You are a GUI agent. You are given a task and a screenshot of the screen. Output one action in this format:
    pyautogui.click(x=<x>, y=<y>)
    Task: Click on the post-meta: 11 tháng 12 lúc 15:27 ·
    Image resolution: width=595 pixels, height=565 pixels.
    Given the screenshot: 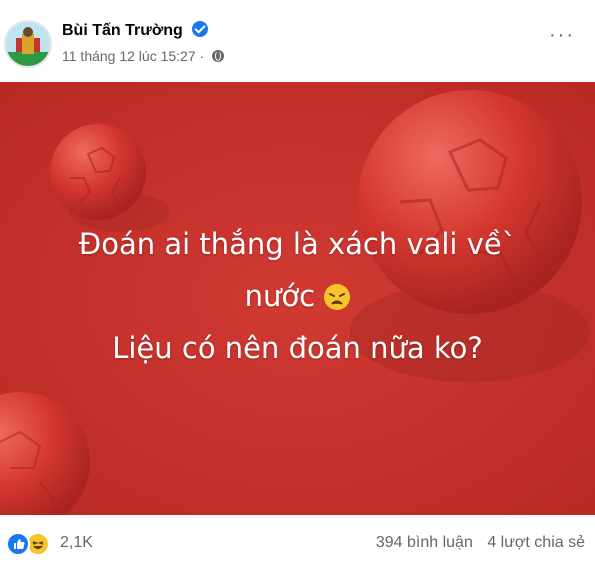 What is the action you would take?
    pyautogui.click(x=143, y=56)
    